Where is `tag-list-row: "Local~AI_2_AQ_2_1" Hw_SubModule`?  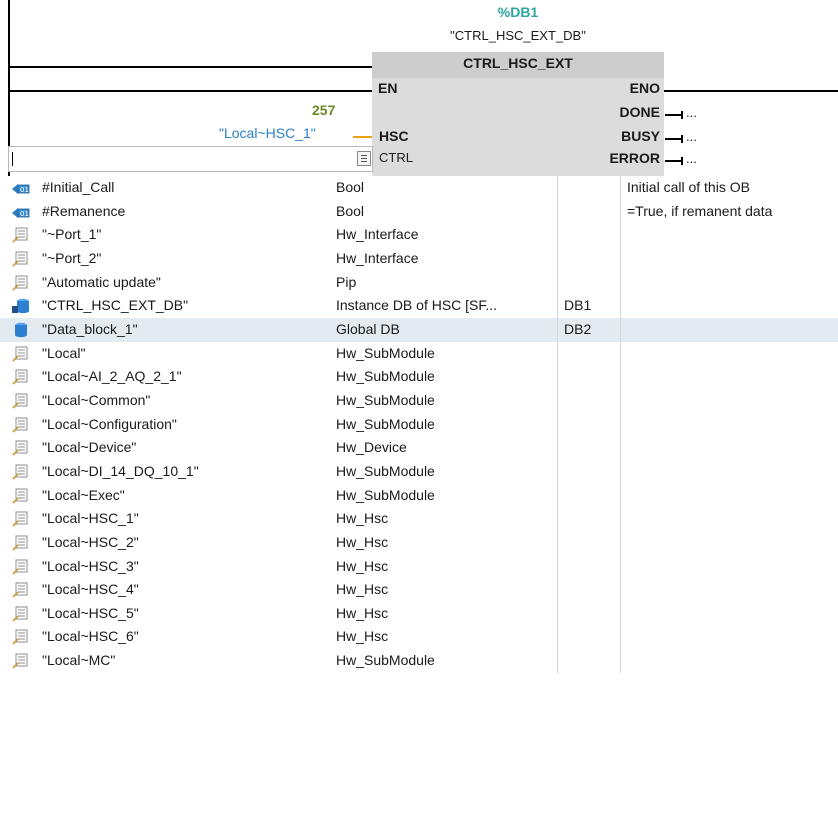 tag-list-row: "Local~AI_2_AQ_2_1" Hw_SubModule is located at coordinates (419, 377).